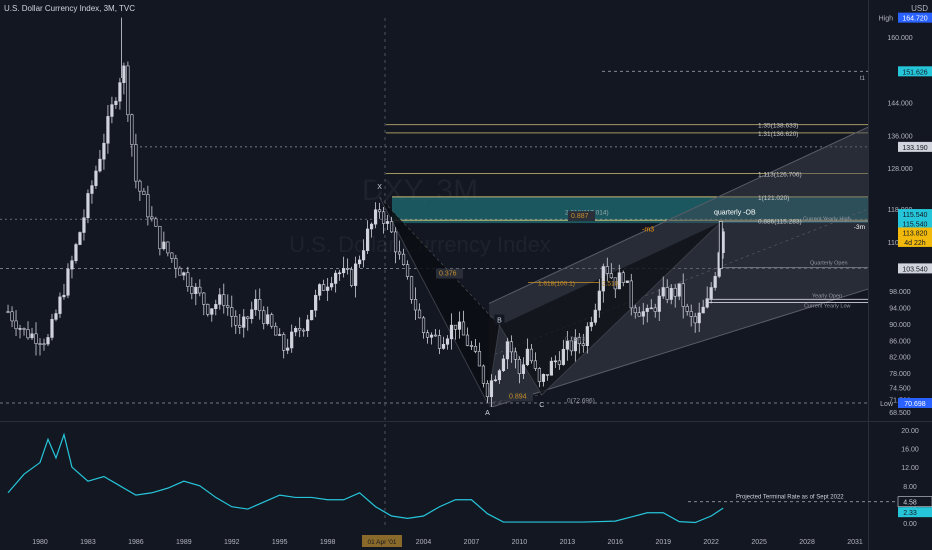  What do you see at coordinates (448, 274) in the screenshot?
I see `ratio-badge-0376: 0.376` at bounding box center [448, 274].